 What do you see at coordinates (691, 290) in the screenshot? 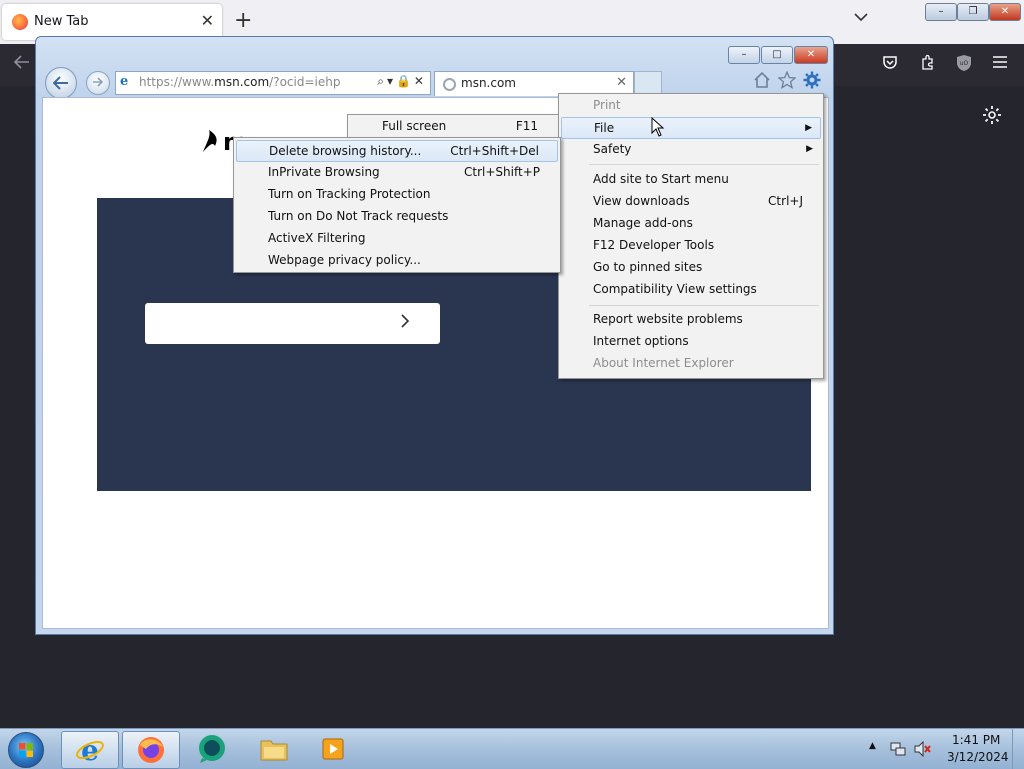
I see `menu-item-compat-view: Compatibility View settings` at bounding box center [691, 290].